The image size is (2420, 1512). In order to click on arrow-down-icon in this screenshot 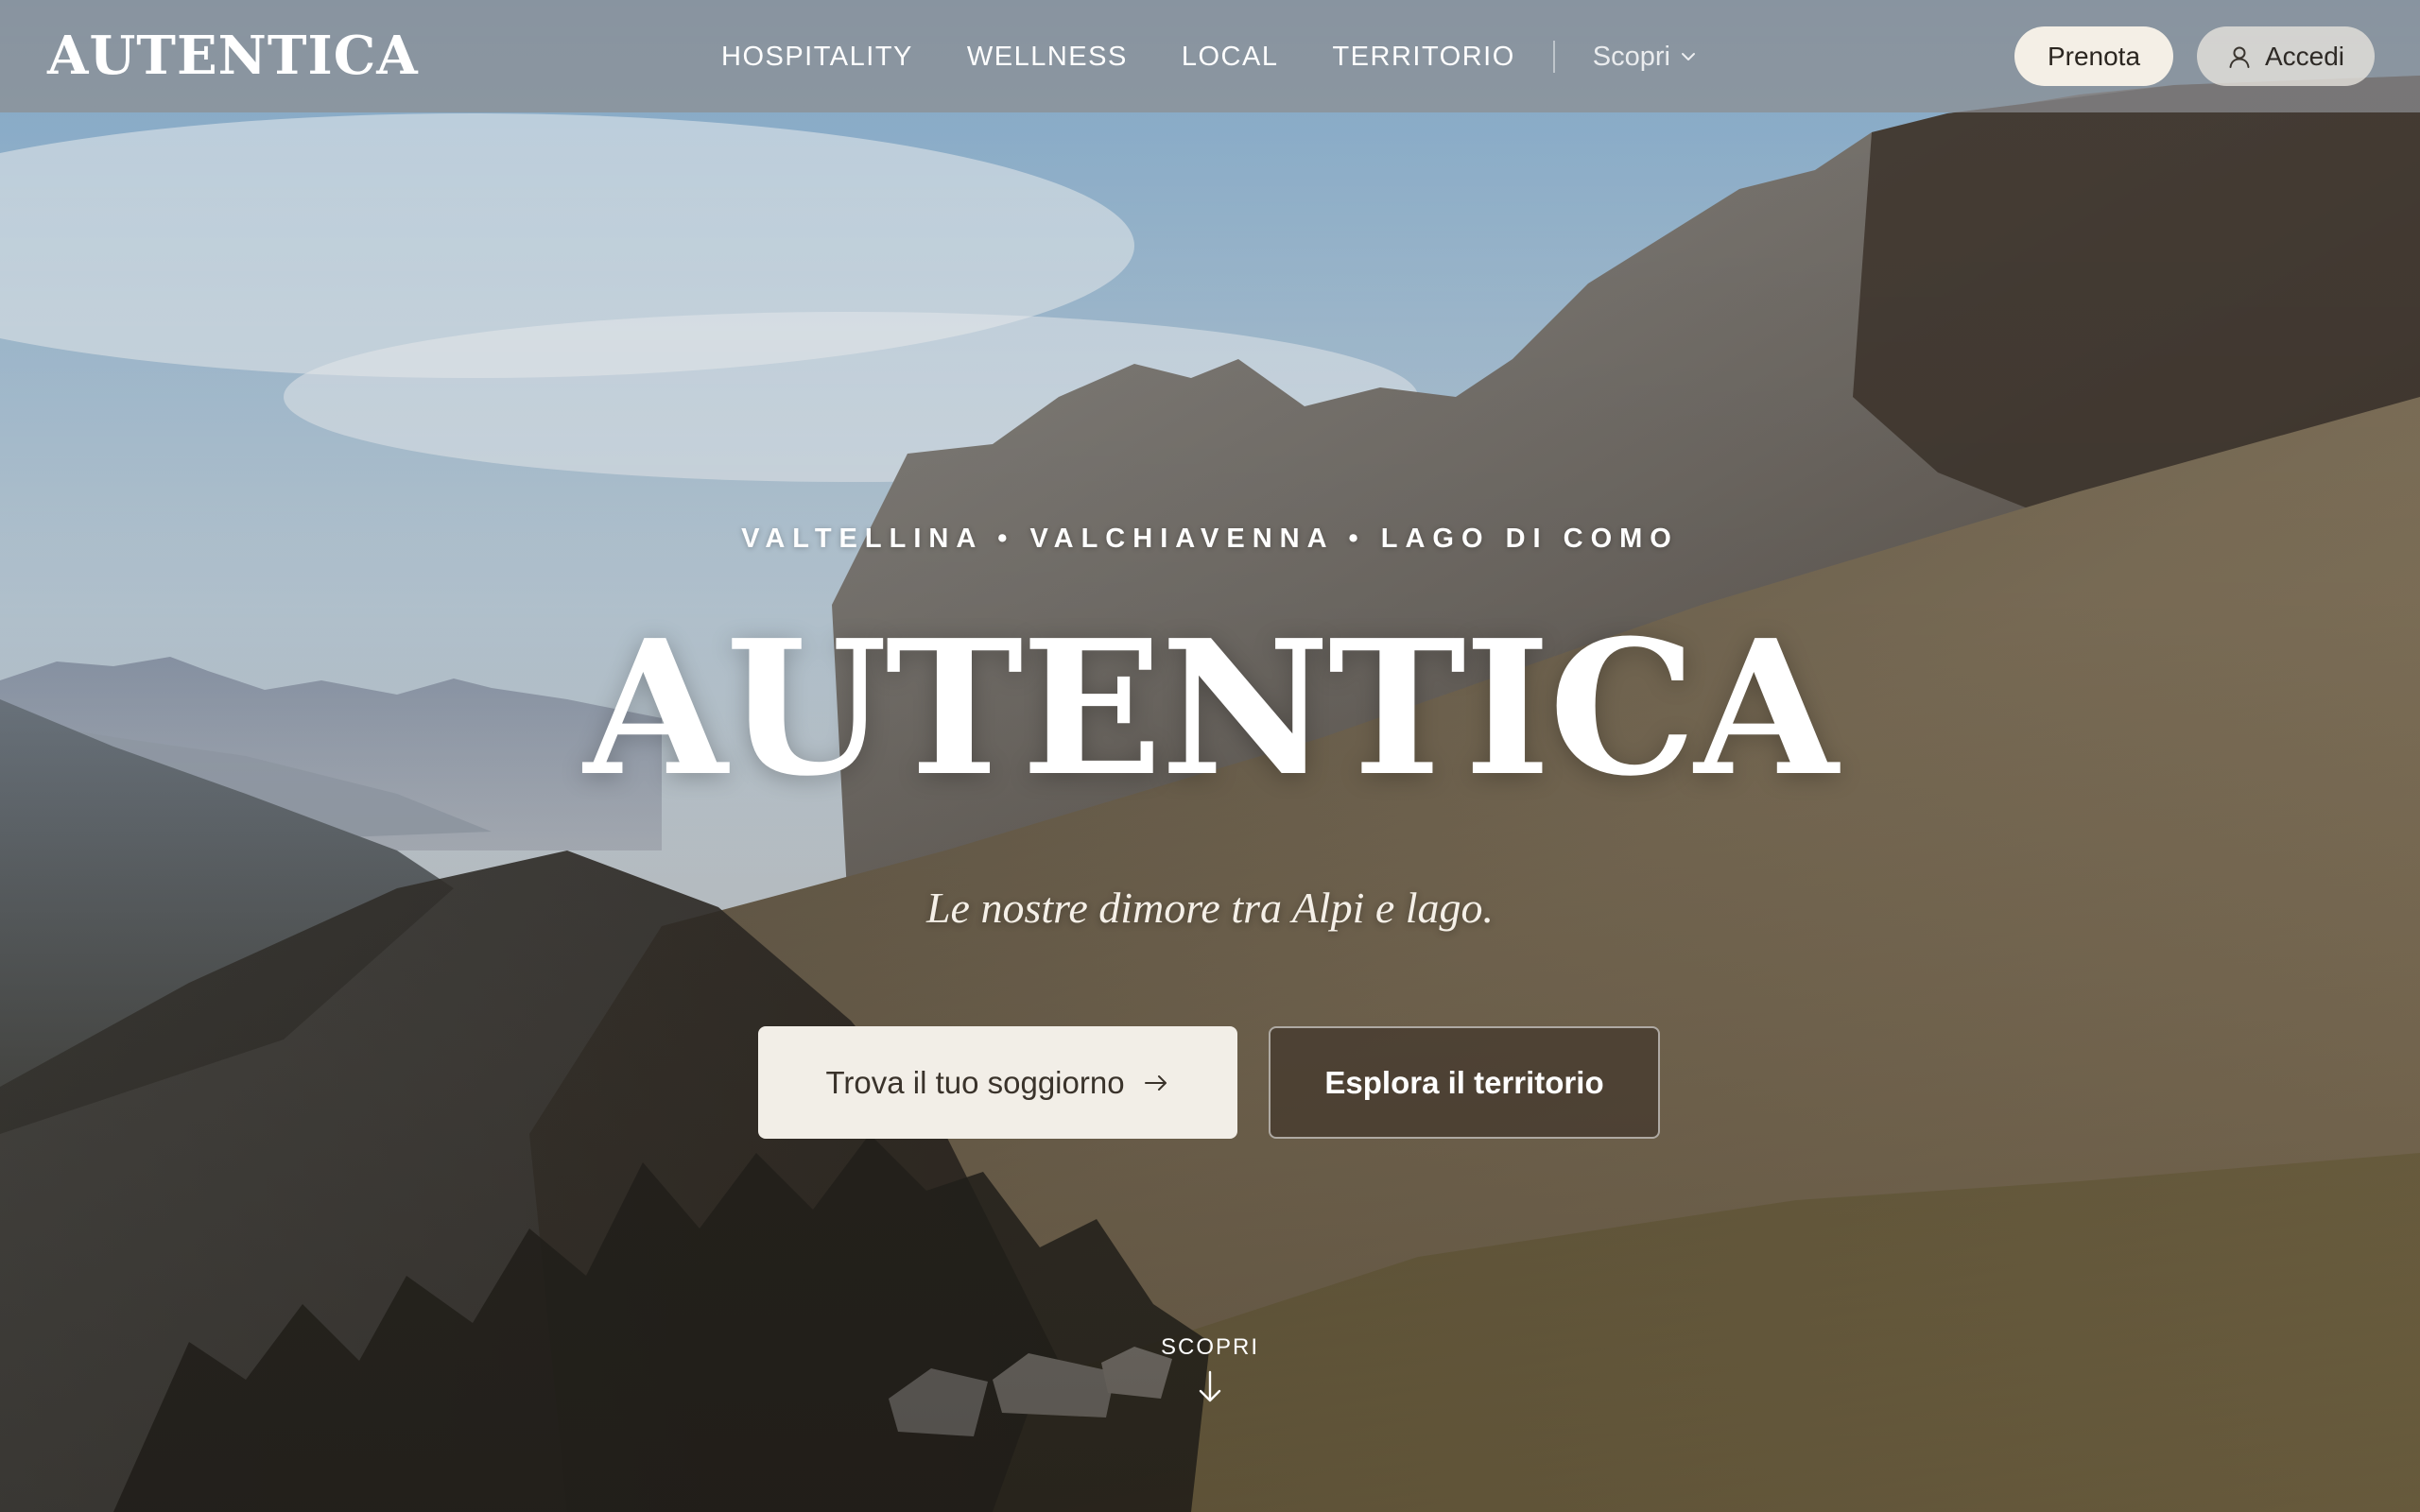, I will do `click(1210, 1386)`.